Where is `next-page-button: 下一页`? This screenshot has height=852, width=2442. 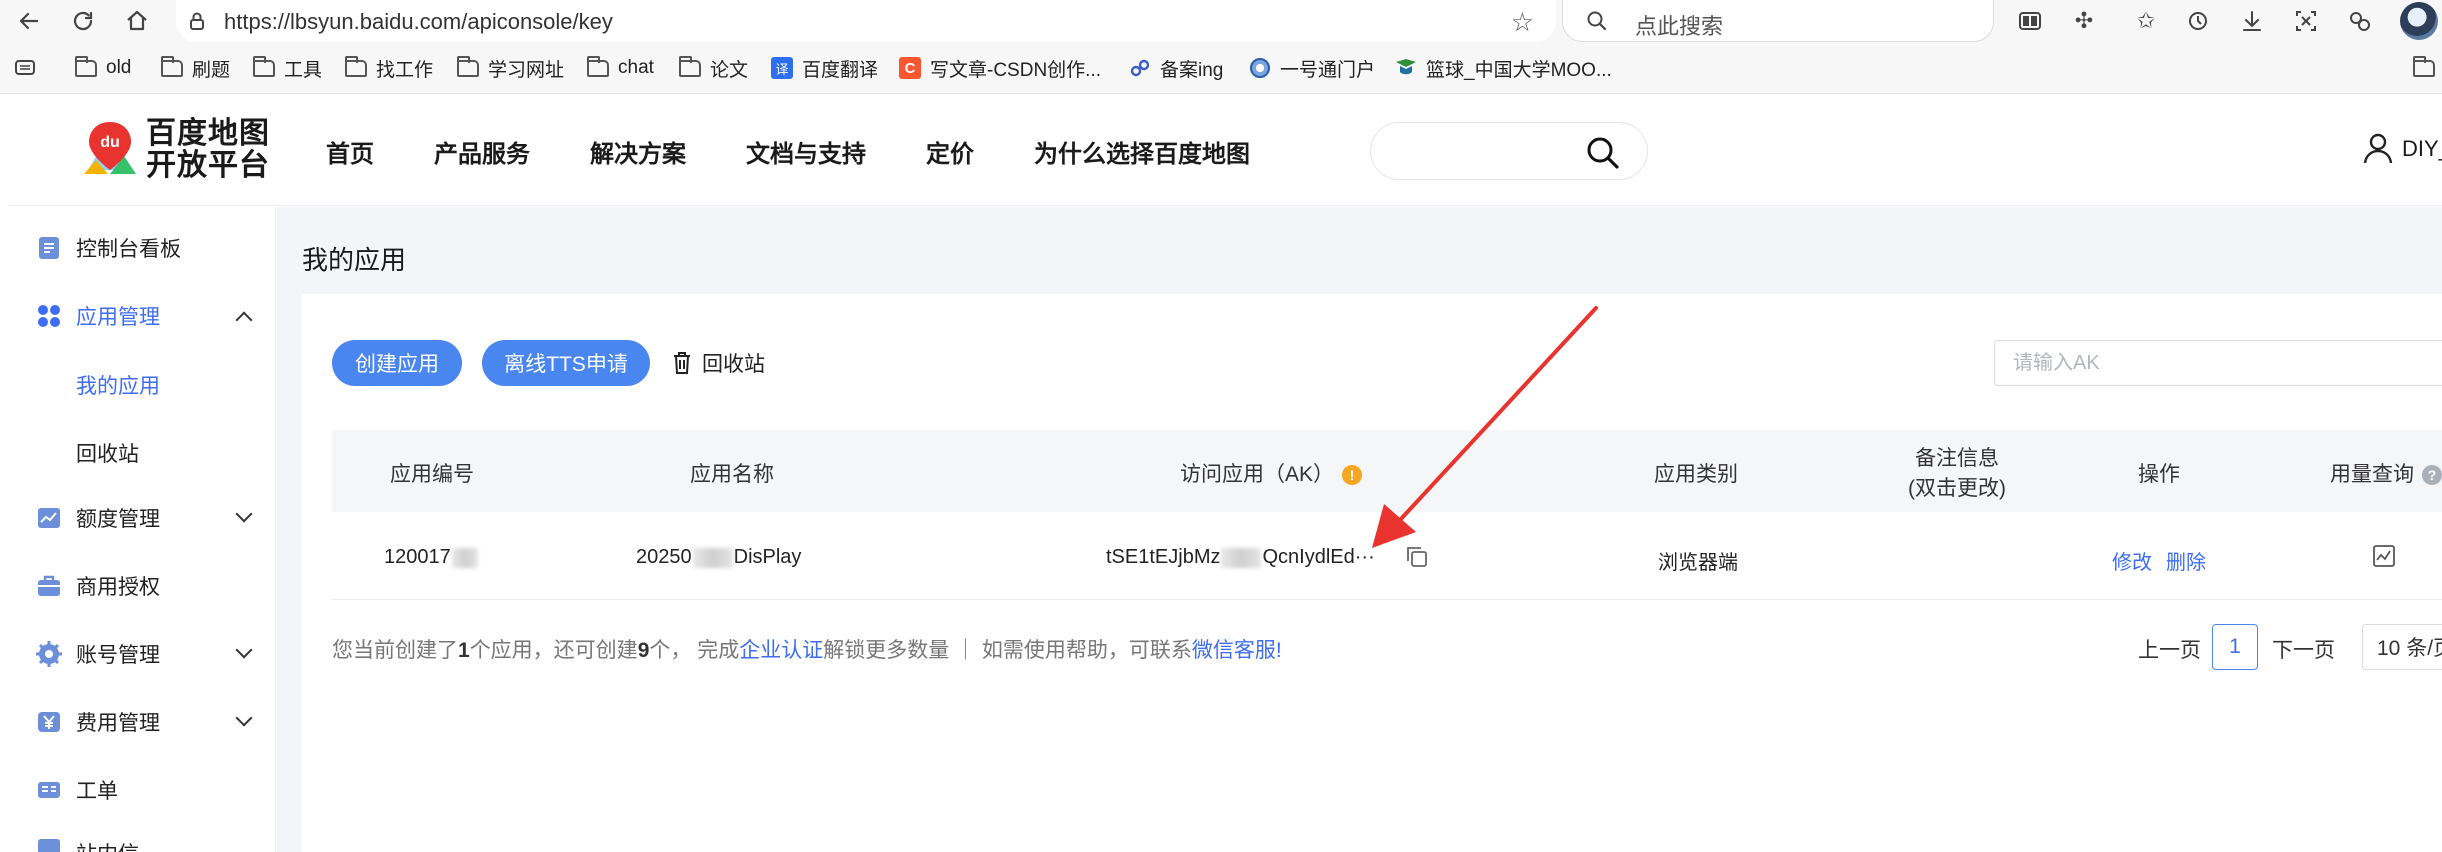 next-page-button: 下一页 is located at coordinates (2303, 649).